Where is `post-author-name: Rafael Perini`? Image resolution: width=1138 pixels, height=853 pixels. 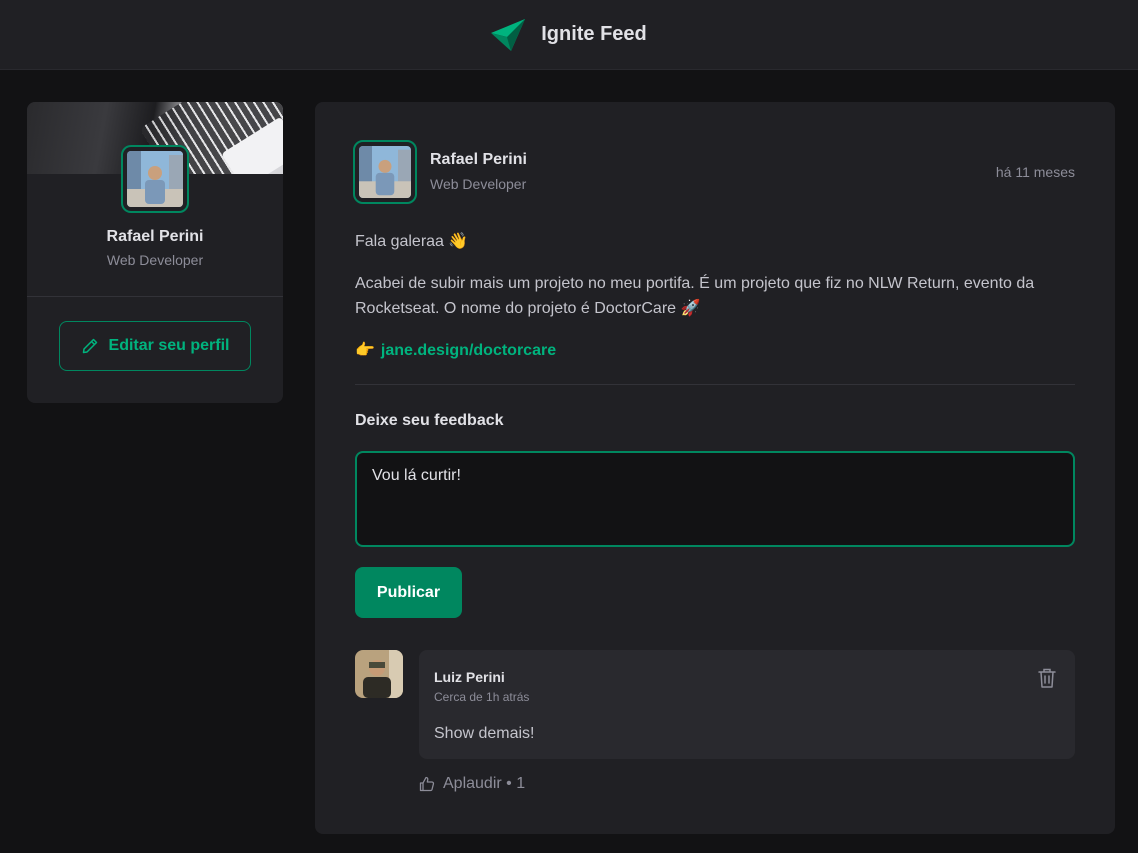 post-author-name: Rafael Perini is located at coordinates (478, 159).